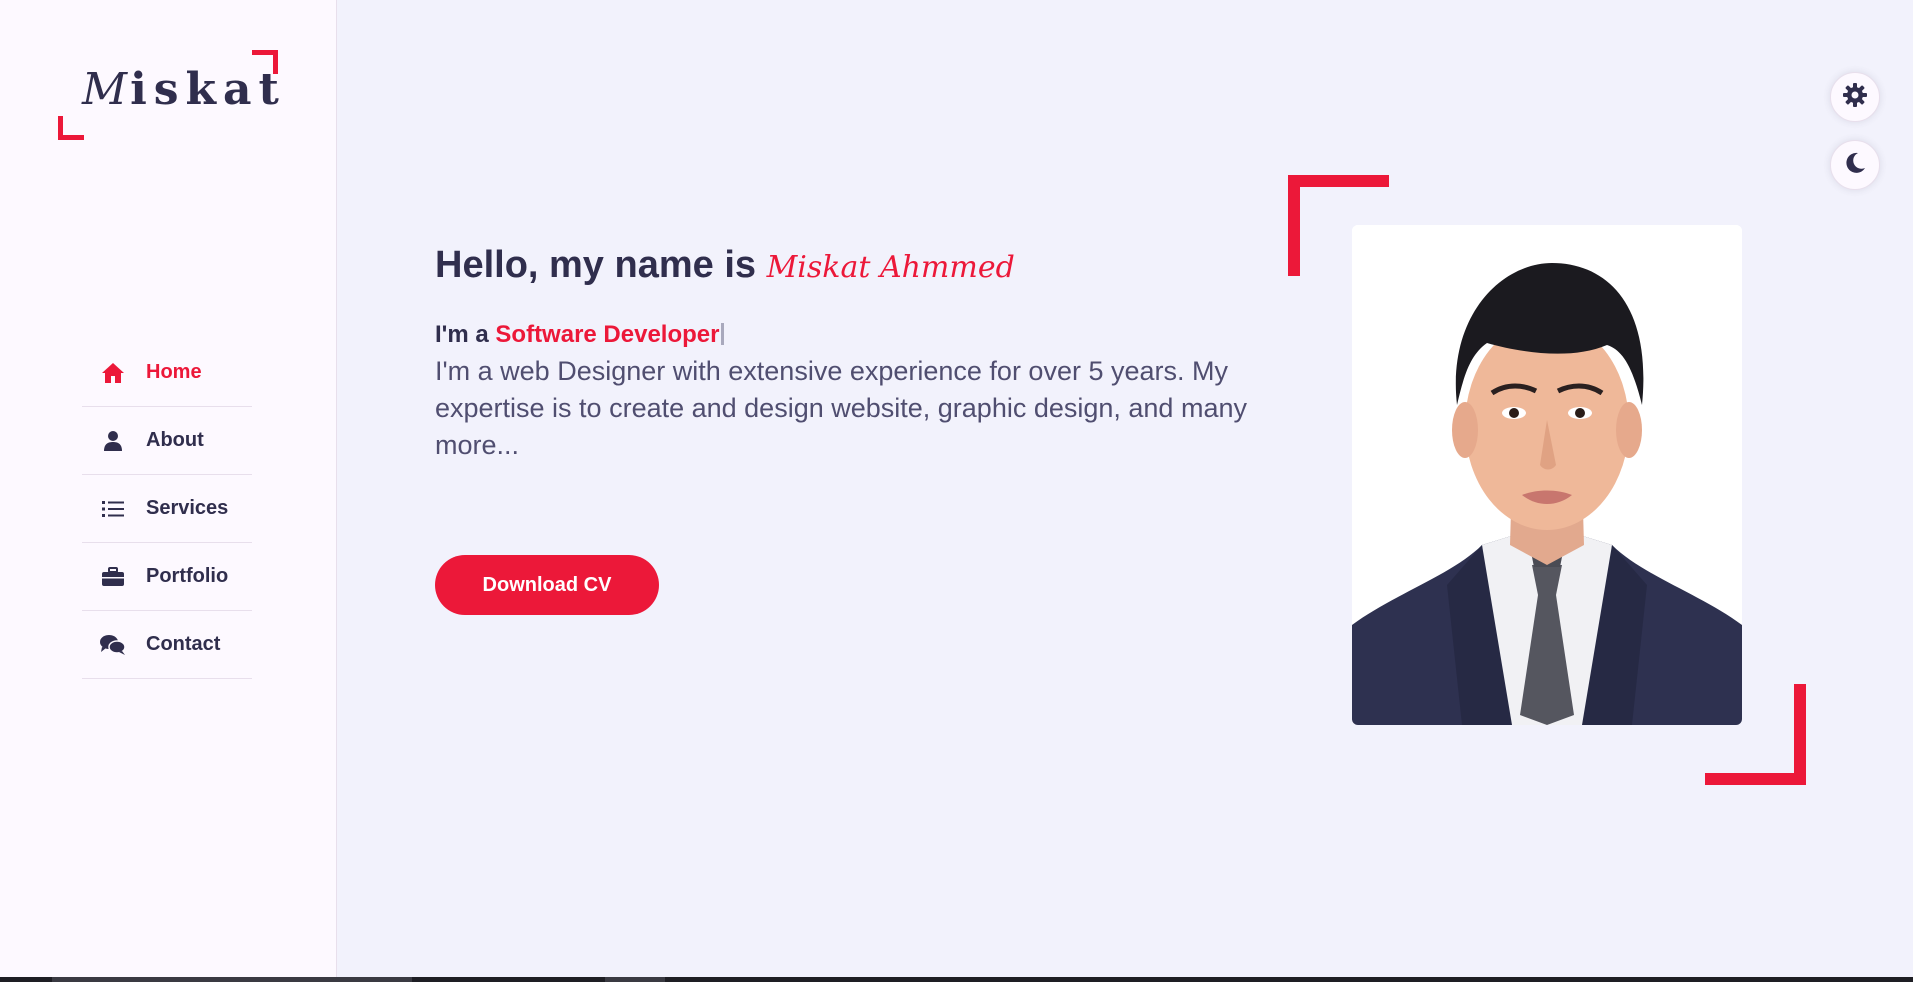 The height and width of the screenshot is (982, 1913). I want to click on settings-button, so click(1855, 97).